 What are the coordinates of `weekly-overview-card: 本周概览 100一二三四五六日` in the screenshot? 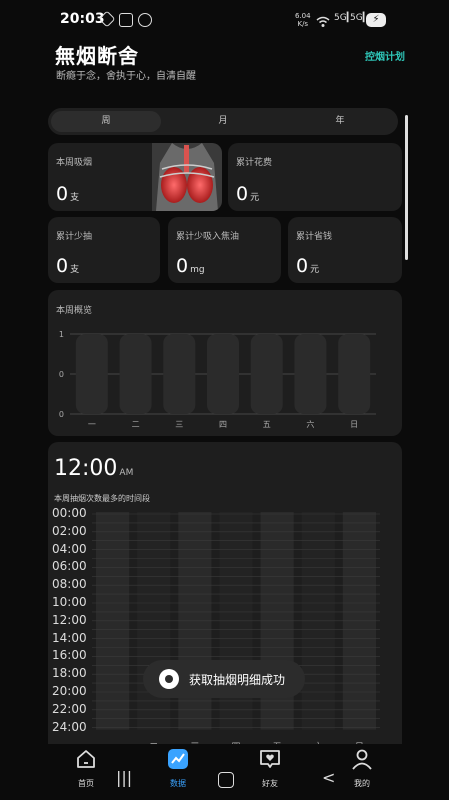 It's located at (225, 363).